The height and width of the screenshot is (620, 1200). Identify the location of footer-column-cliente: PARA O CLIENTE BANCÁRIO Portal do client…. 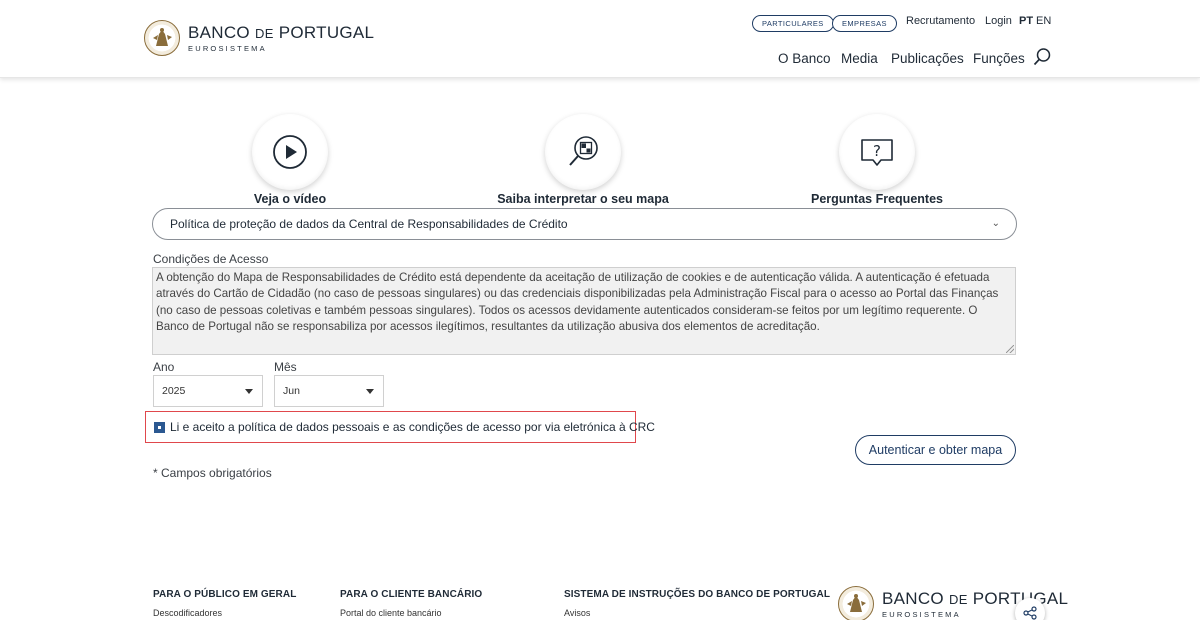
(411, 603).